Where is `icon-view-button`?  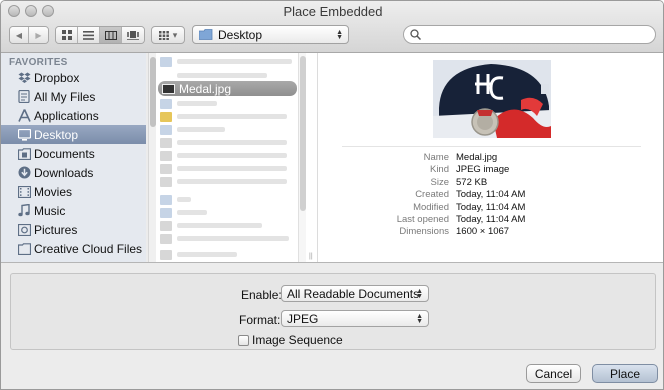
icon-view-button is located at coordinates (67, 35).